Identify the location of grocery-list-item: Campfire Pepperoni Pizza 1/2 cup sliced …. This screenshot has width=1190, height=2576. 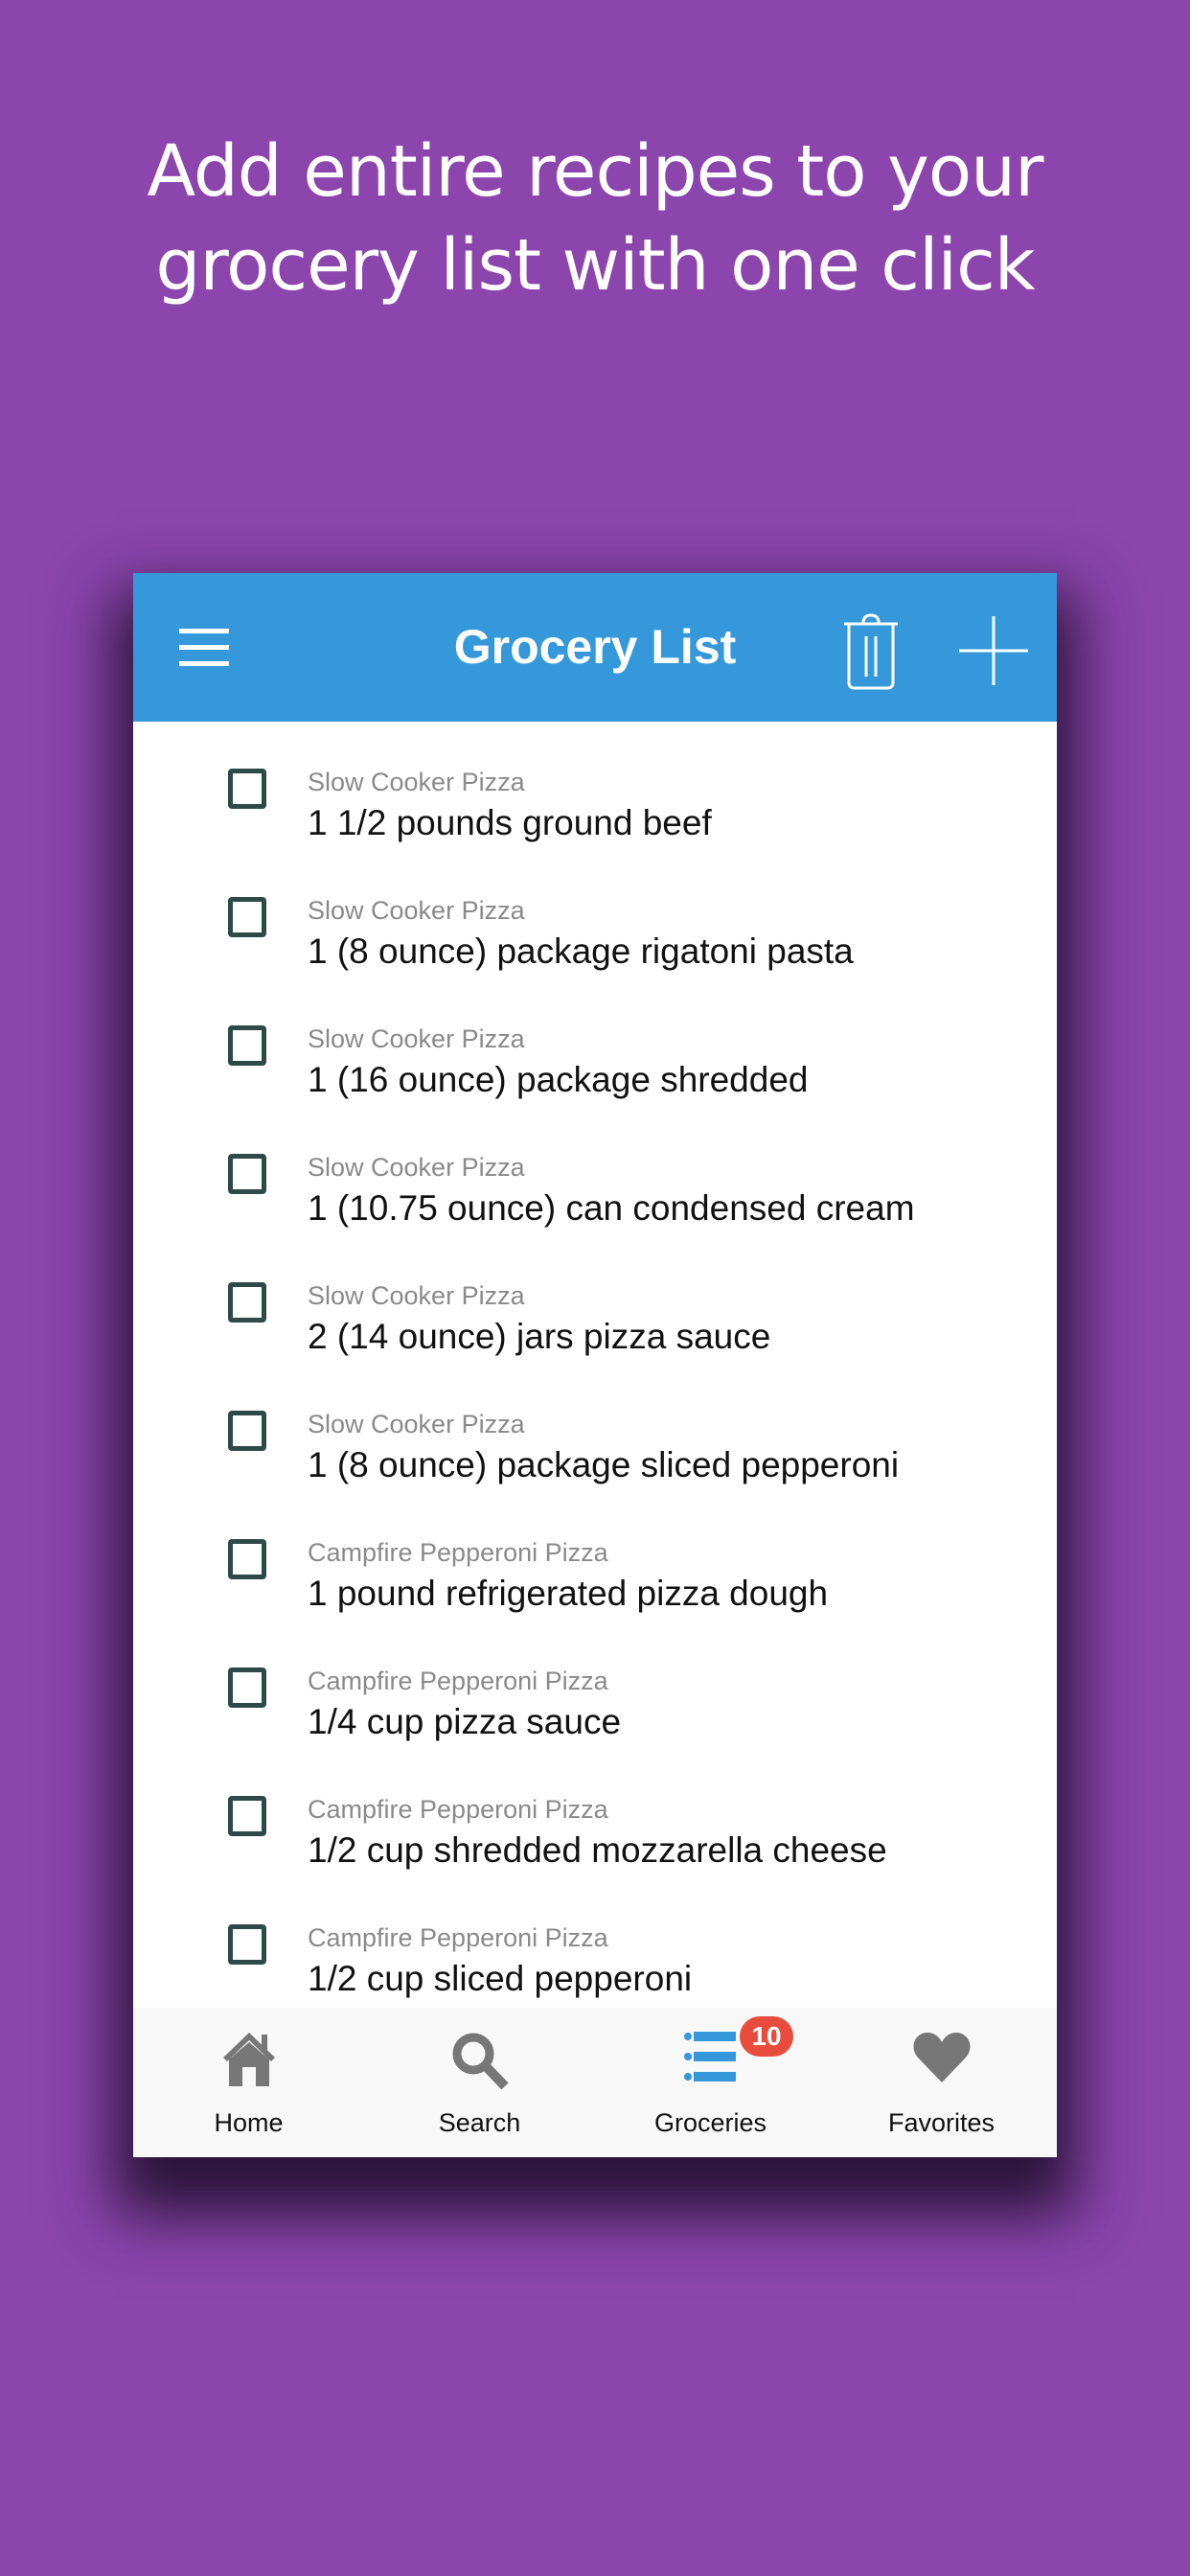
(595, 1941).